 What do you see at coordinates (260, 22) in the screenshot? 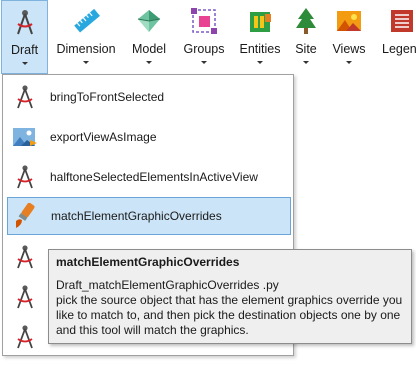
I see `entities-icon` at bounding box center [260, 22].